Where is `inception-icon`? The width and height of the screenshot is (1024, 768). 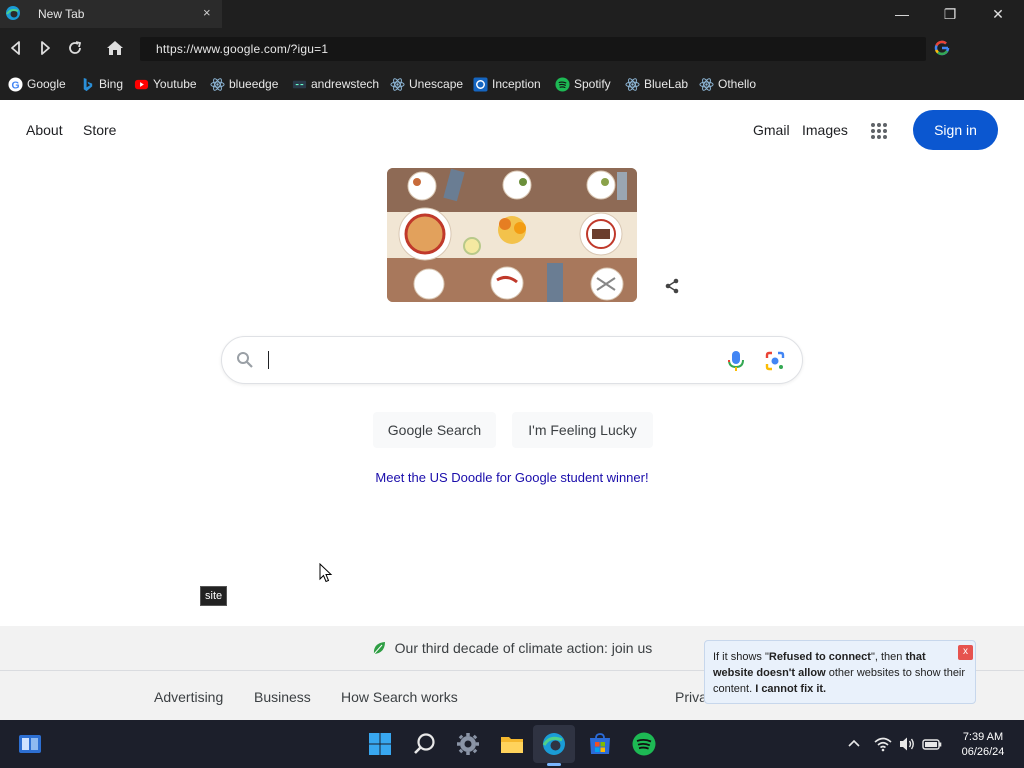 inception-icon is located at coordinates (480, 84).